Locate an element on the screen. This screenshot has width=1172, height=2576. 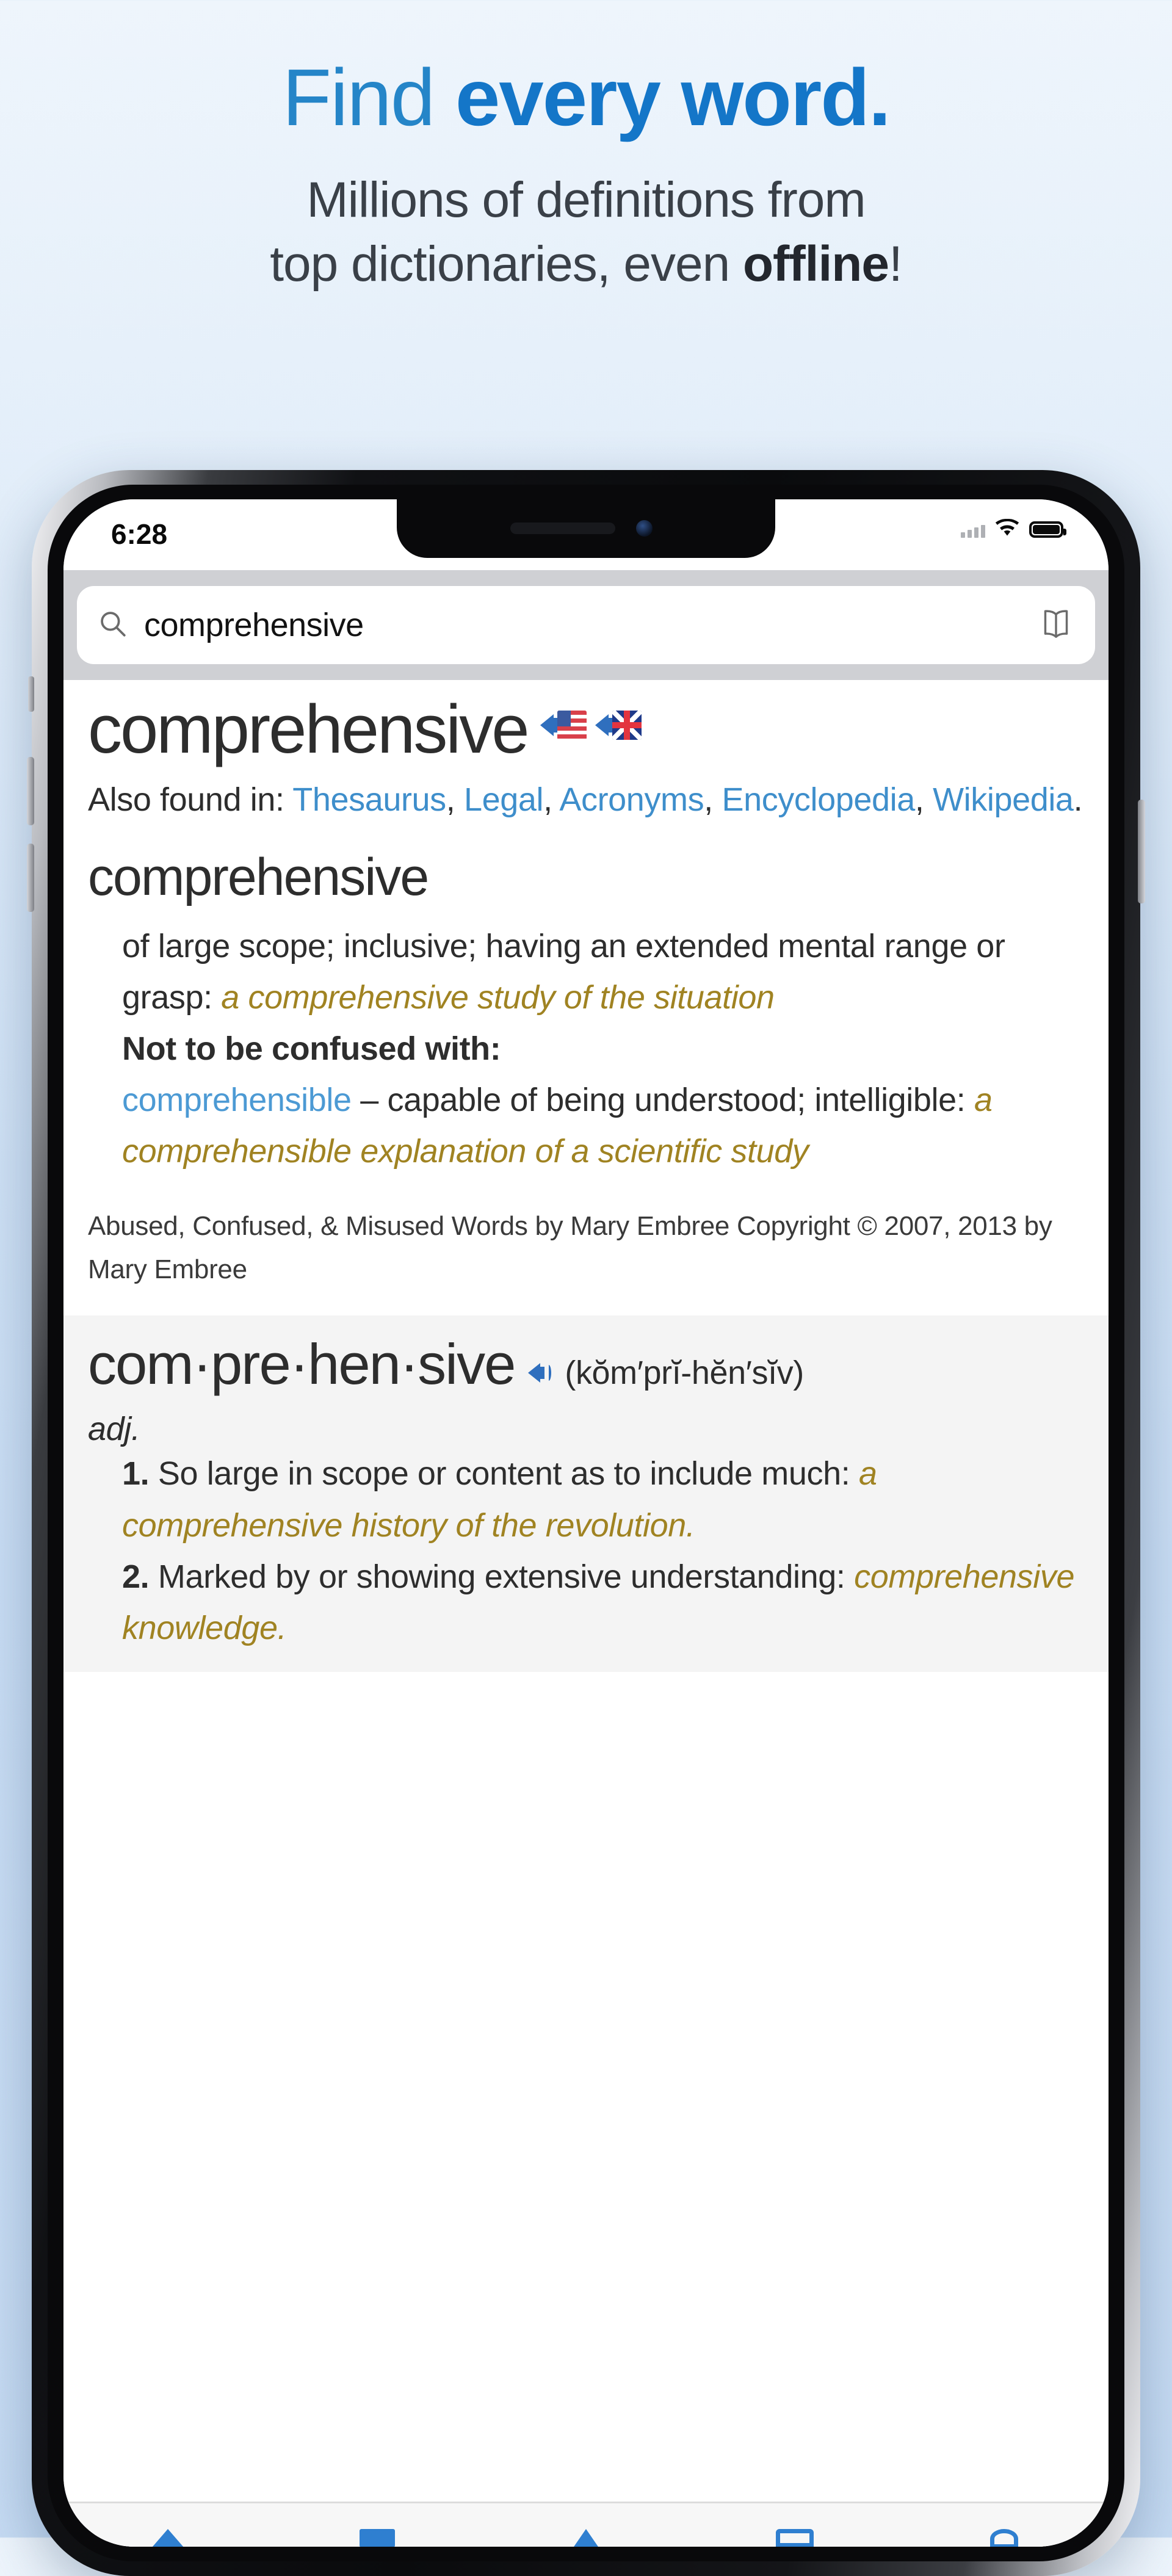
link-encyclopedia: Encyclopedia is located at coordinates (819, 799).